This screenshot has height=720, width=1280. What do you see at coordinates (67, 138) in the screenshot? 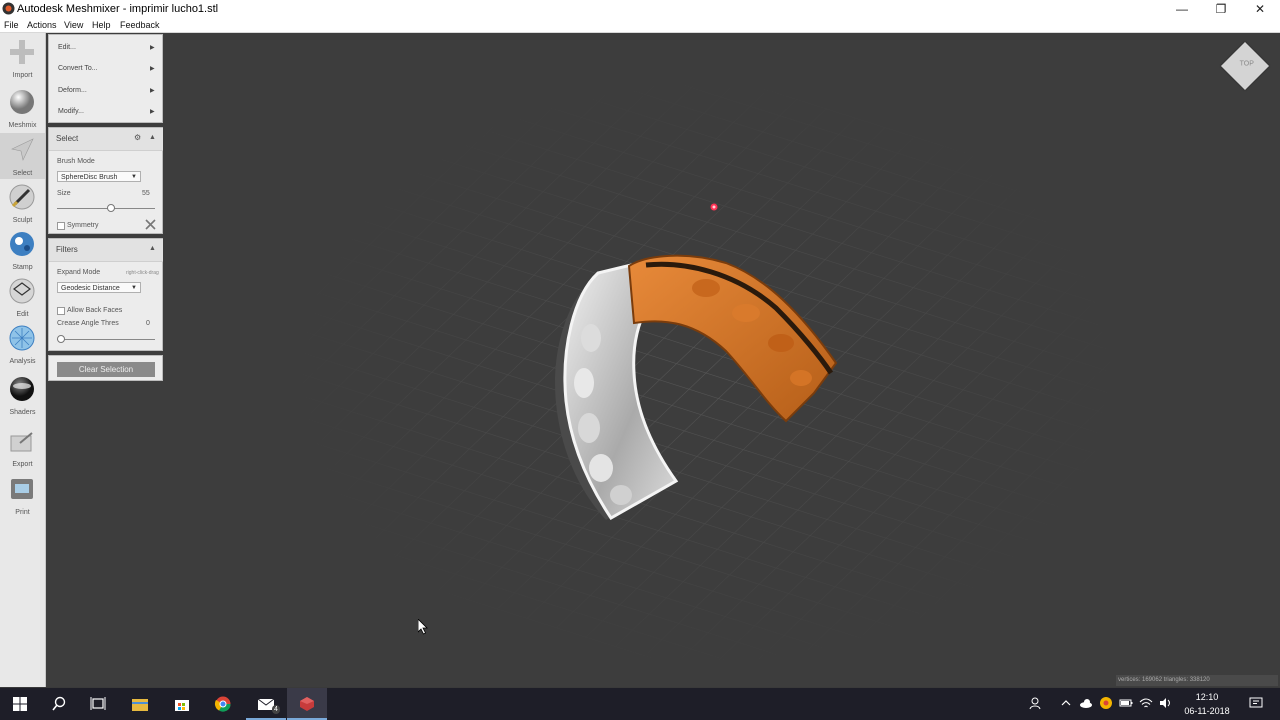
I see `select-panel-title: Select` at bounding box center [67, 138].